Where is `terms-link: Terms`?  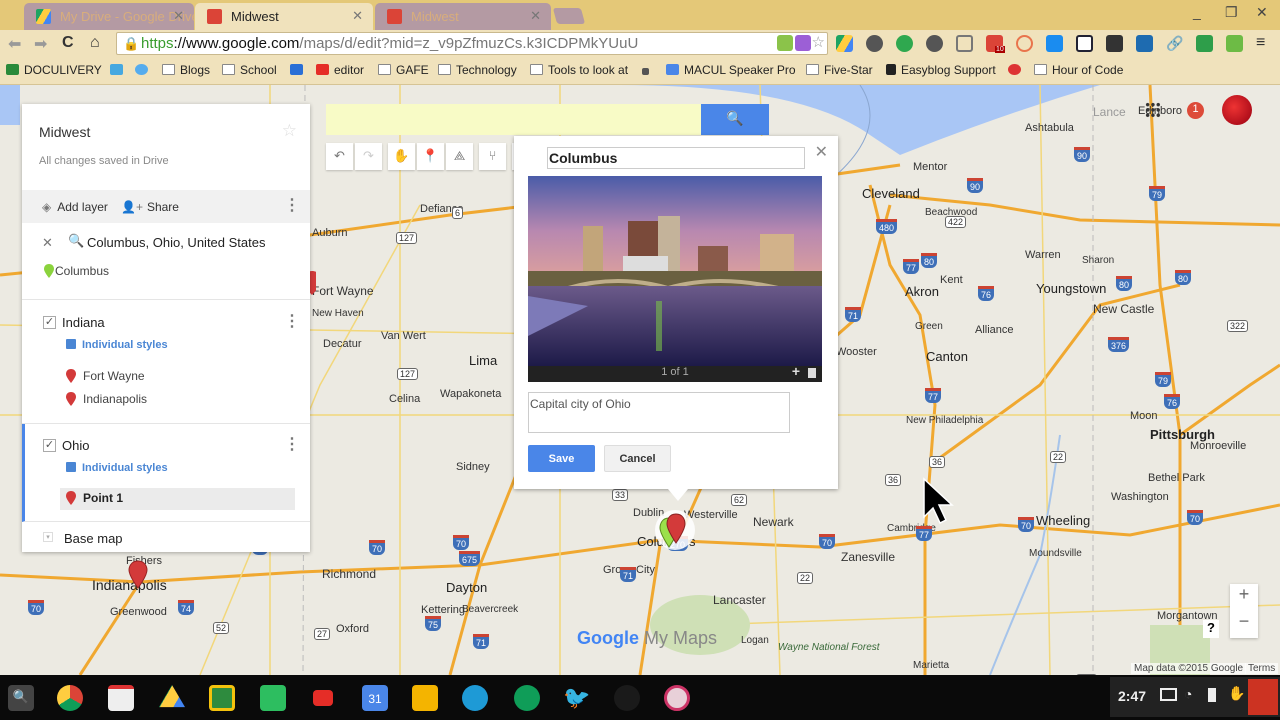
terms-link: Terms is located at coordinates (1262, 668).